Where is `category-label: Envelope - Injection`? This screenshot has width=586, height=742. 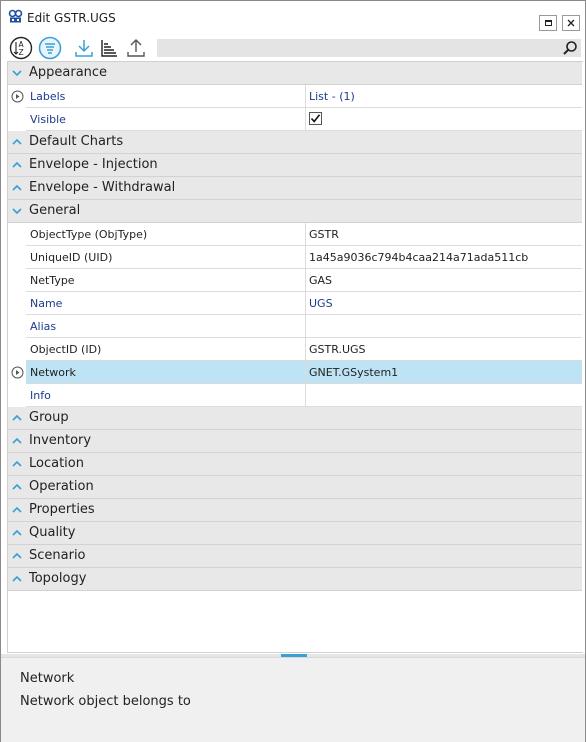 category-label: Envelope - Injection is located at coordinates (93, 164).